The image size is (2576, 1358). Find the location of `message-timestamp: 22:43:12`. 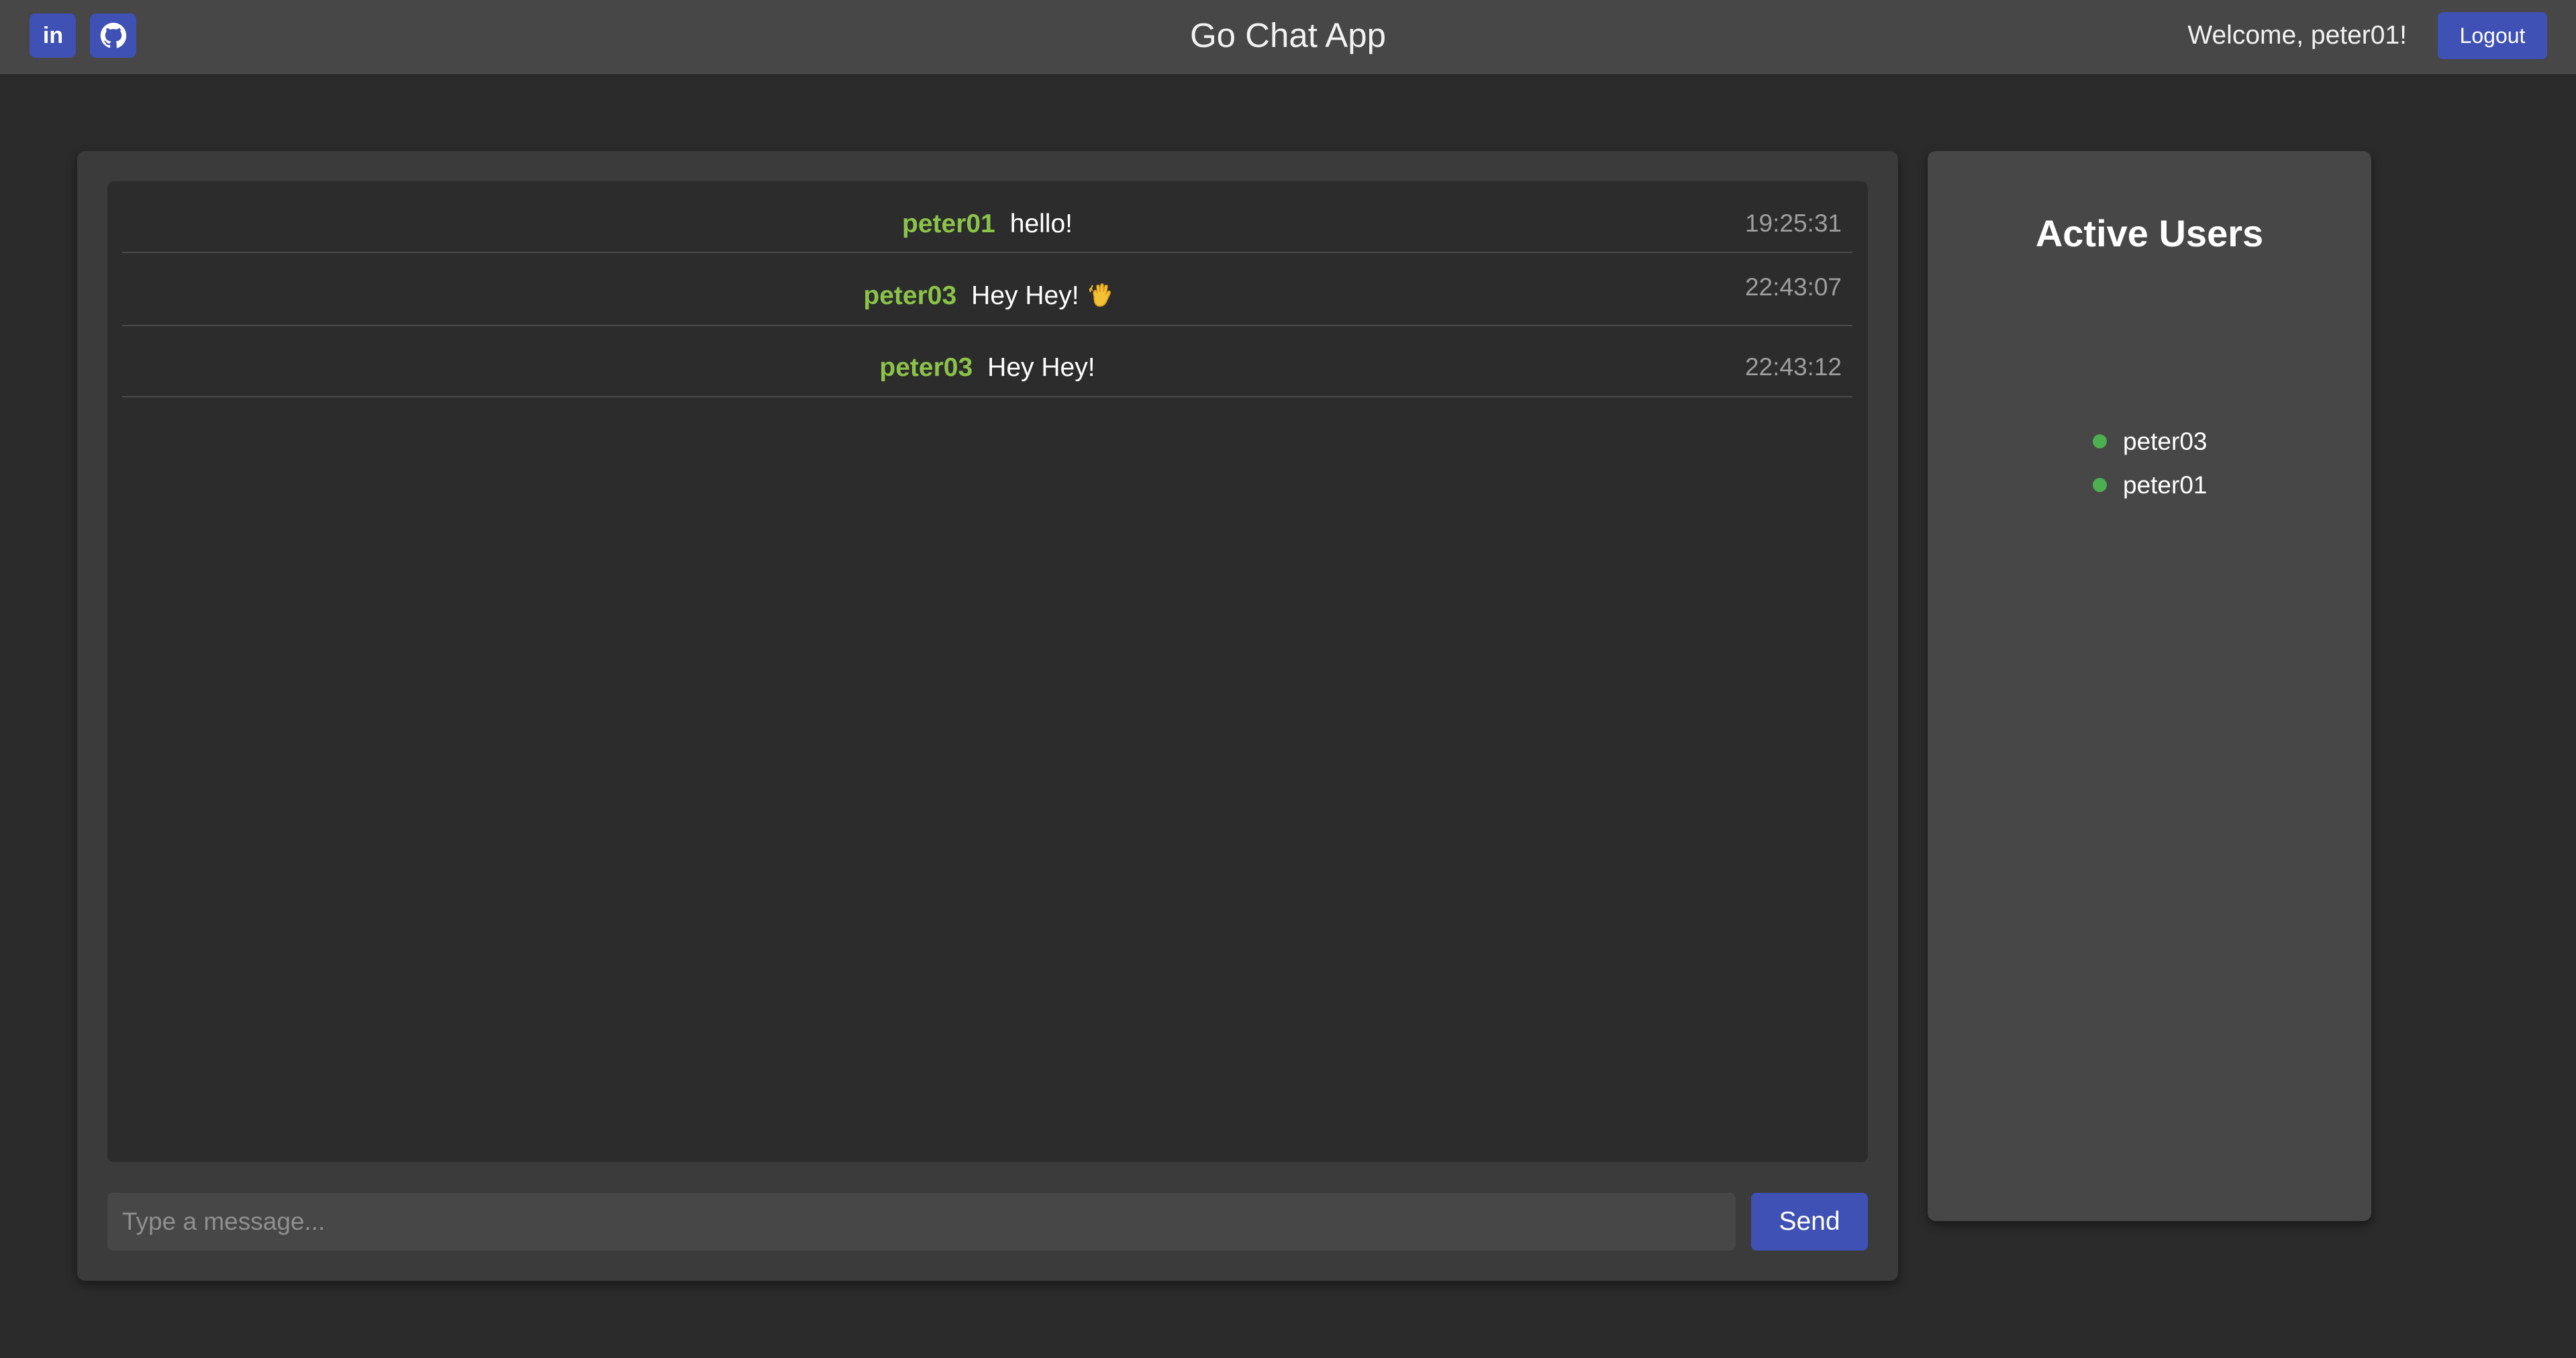

message-timestamp: 22:43:12 is located at coordinates (1793, 367).